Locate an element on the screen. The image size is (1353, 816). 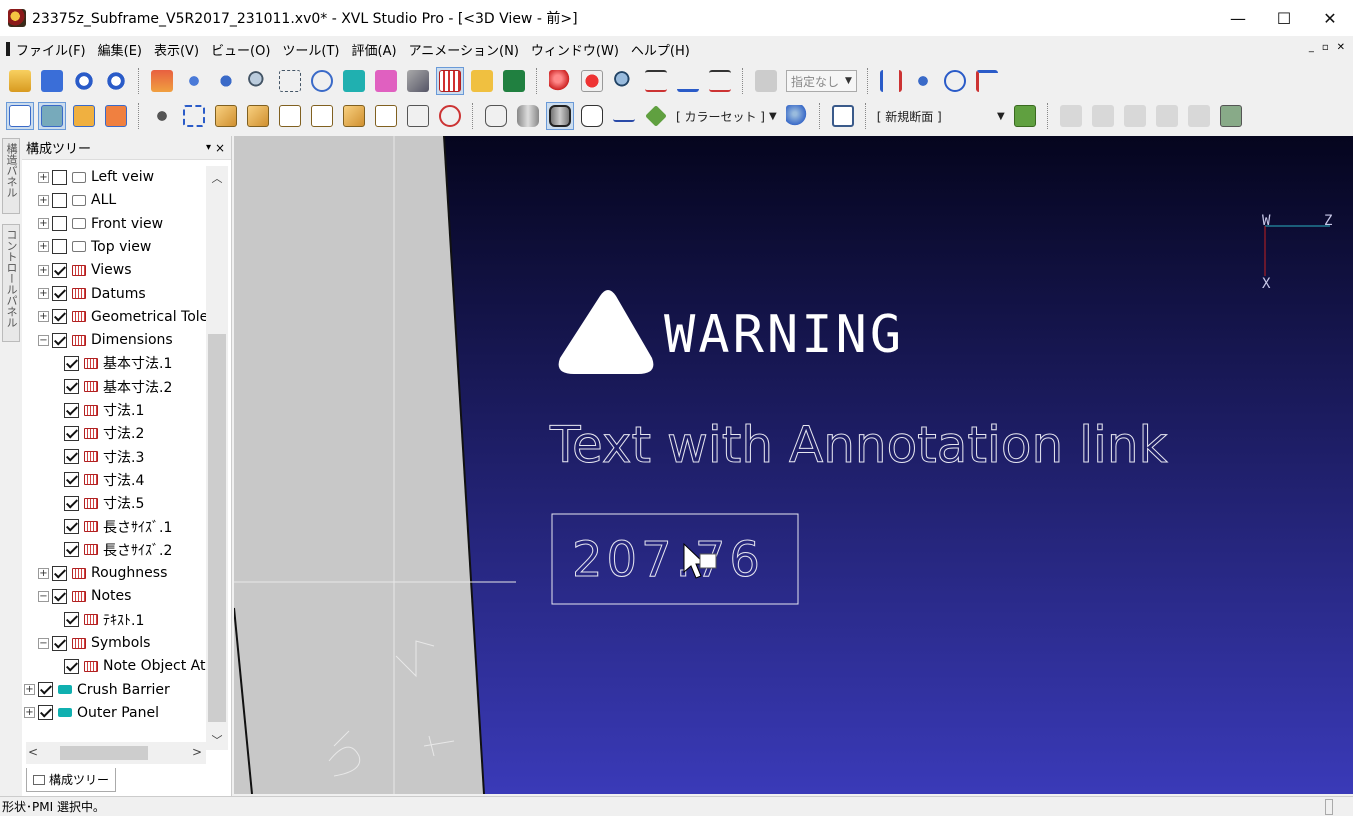
menu-window: ウィンドウ(W) is located at coordinates (575, 49).